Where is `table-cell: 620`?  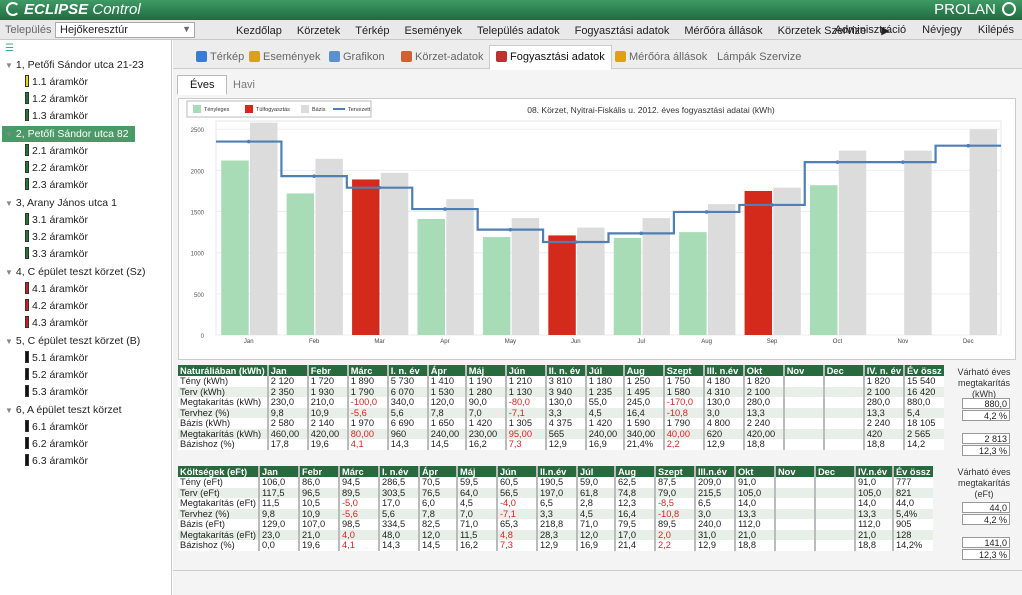 table-cell: 620 is located at coordinates (723, 433).